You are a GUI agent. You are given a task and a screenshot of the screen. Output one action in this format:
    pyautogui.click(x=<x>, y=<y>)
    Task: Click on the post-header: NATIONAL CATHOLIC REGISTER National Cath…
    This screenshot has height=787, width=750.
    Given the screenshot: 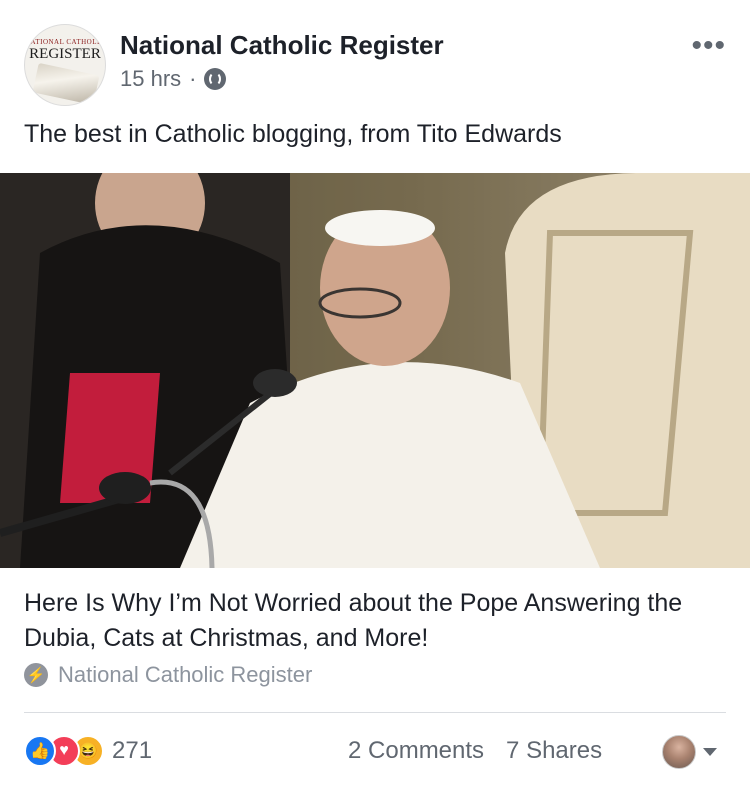 What is the action you would take?
    pyautogui.click(x=375, y=55)
    